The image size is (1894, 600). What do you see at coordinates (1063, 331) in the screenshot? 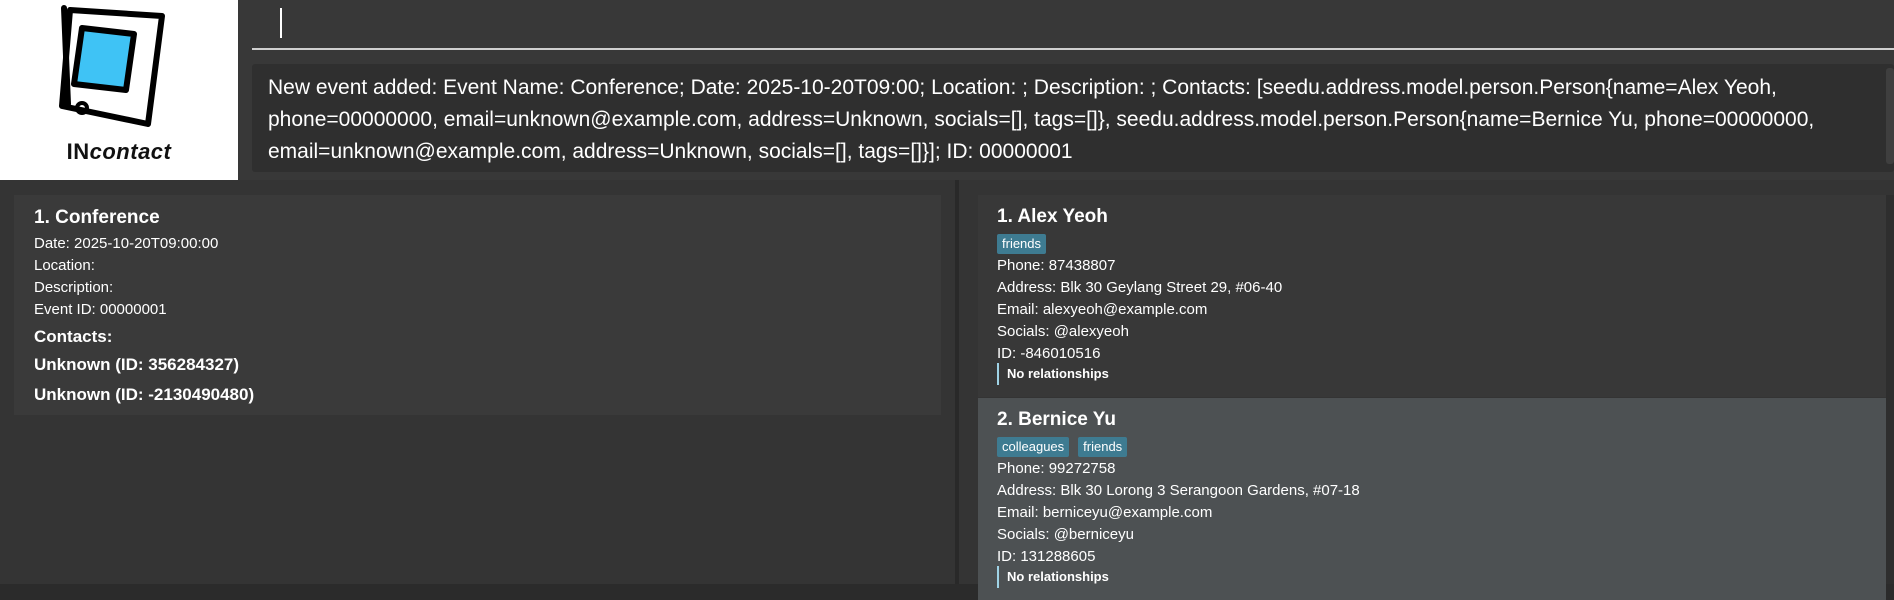
I see `person-socials: Socials: @alexyeoh` at bounding box center [1063, 331].